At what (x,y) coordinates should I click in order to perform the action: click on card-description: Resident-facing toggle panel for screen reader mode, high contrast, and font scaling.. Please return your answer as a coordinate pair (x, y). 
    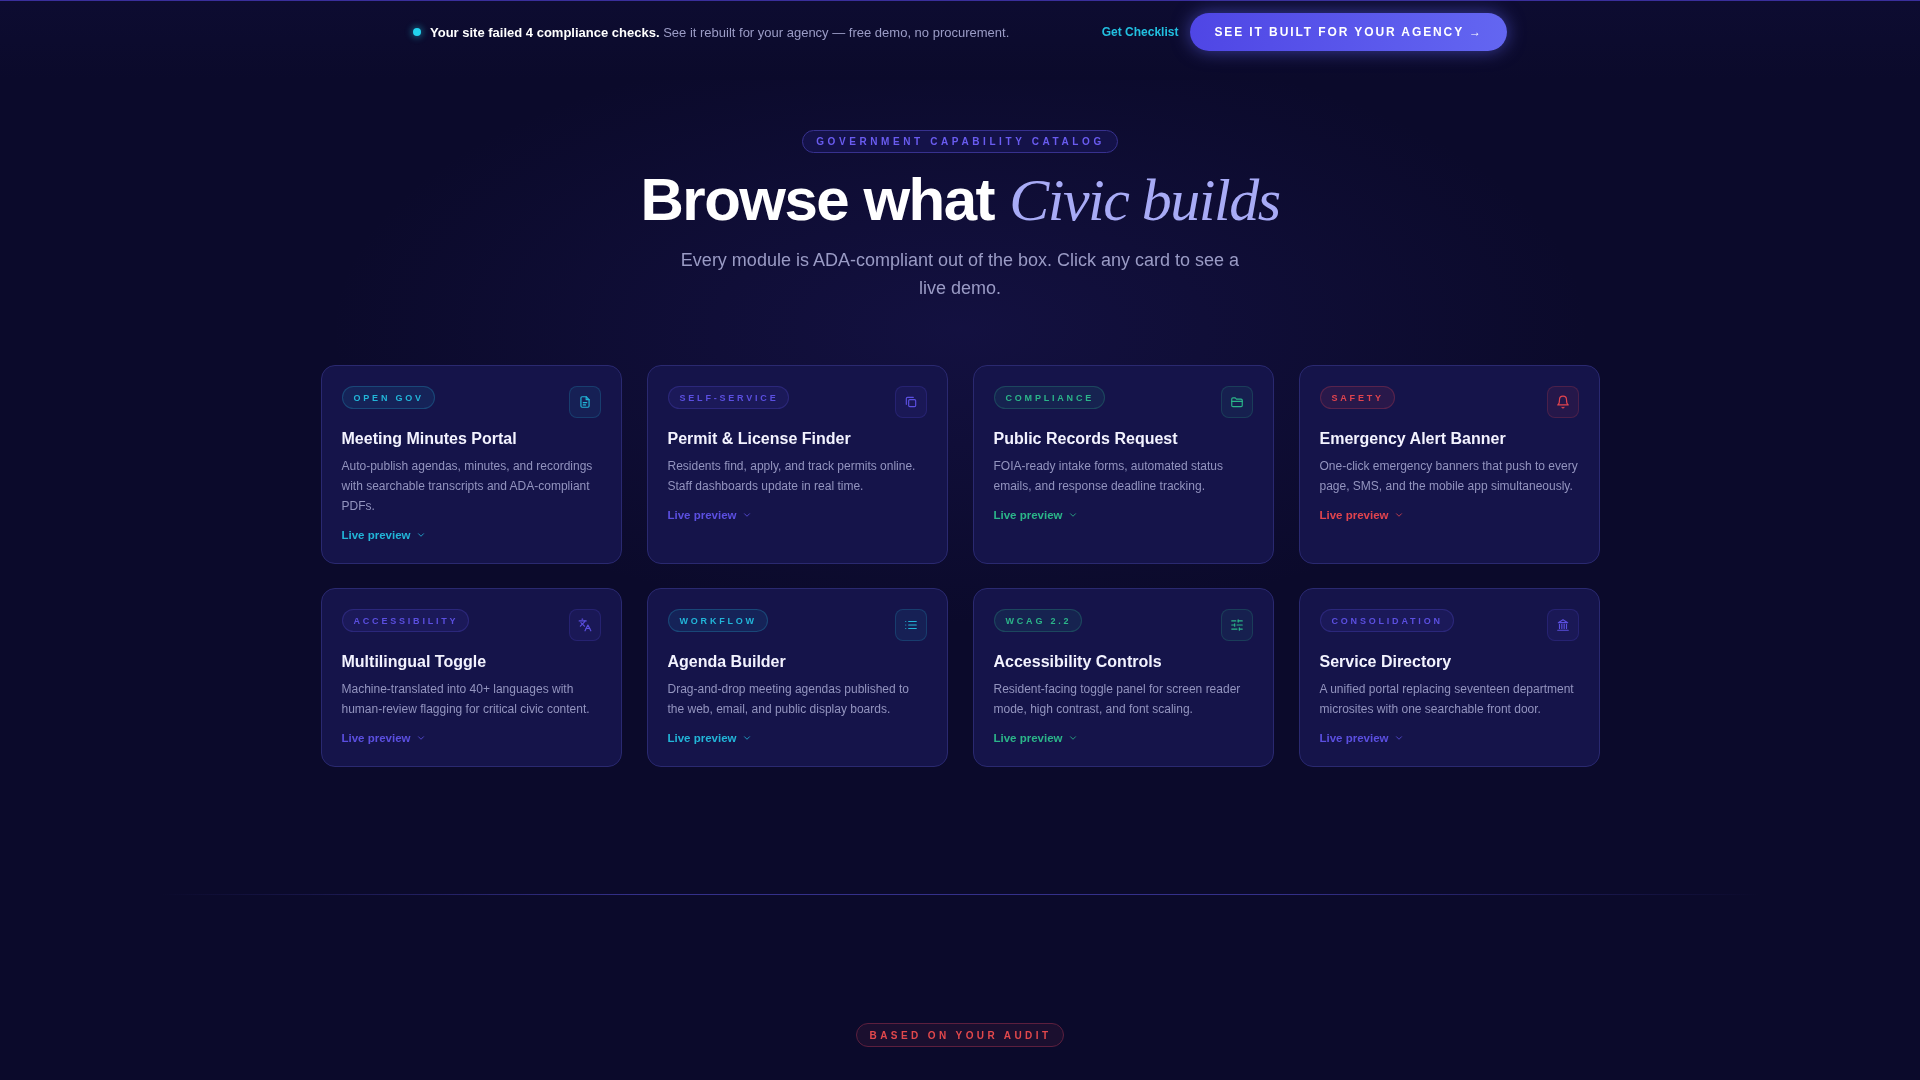
    Looking at the image, I should click on (1117, 699).